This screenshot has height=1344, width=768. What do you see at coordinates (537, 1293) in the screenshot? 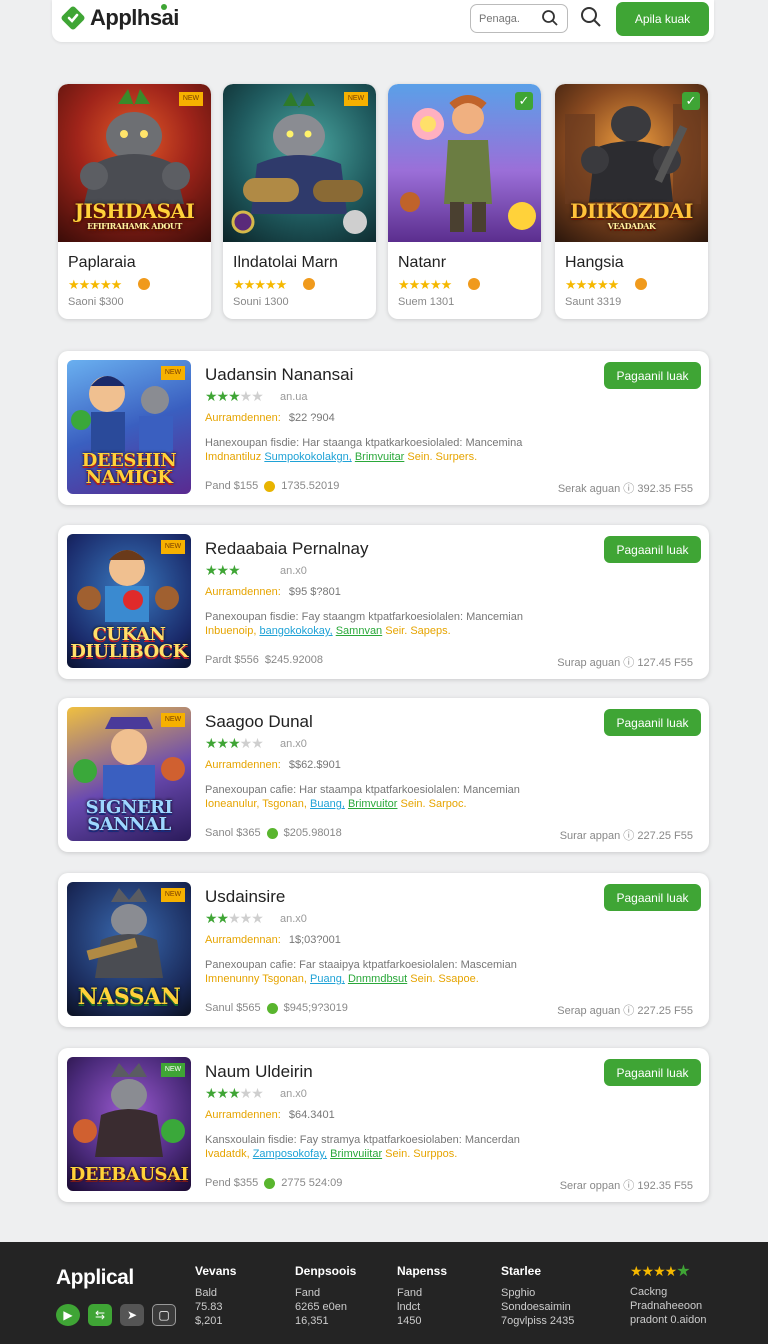
I see `footer-link: Spghio` at bounding box center [537, 1293].